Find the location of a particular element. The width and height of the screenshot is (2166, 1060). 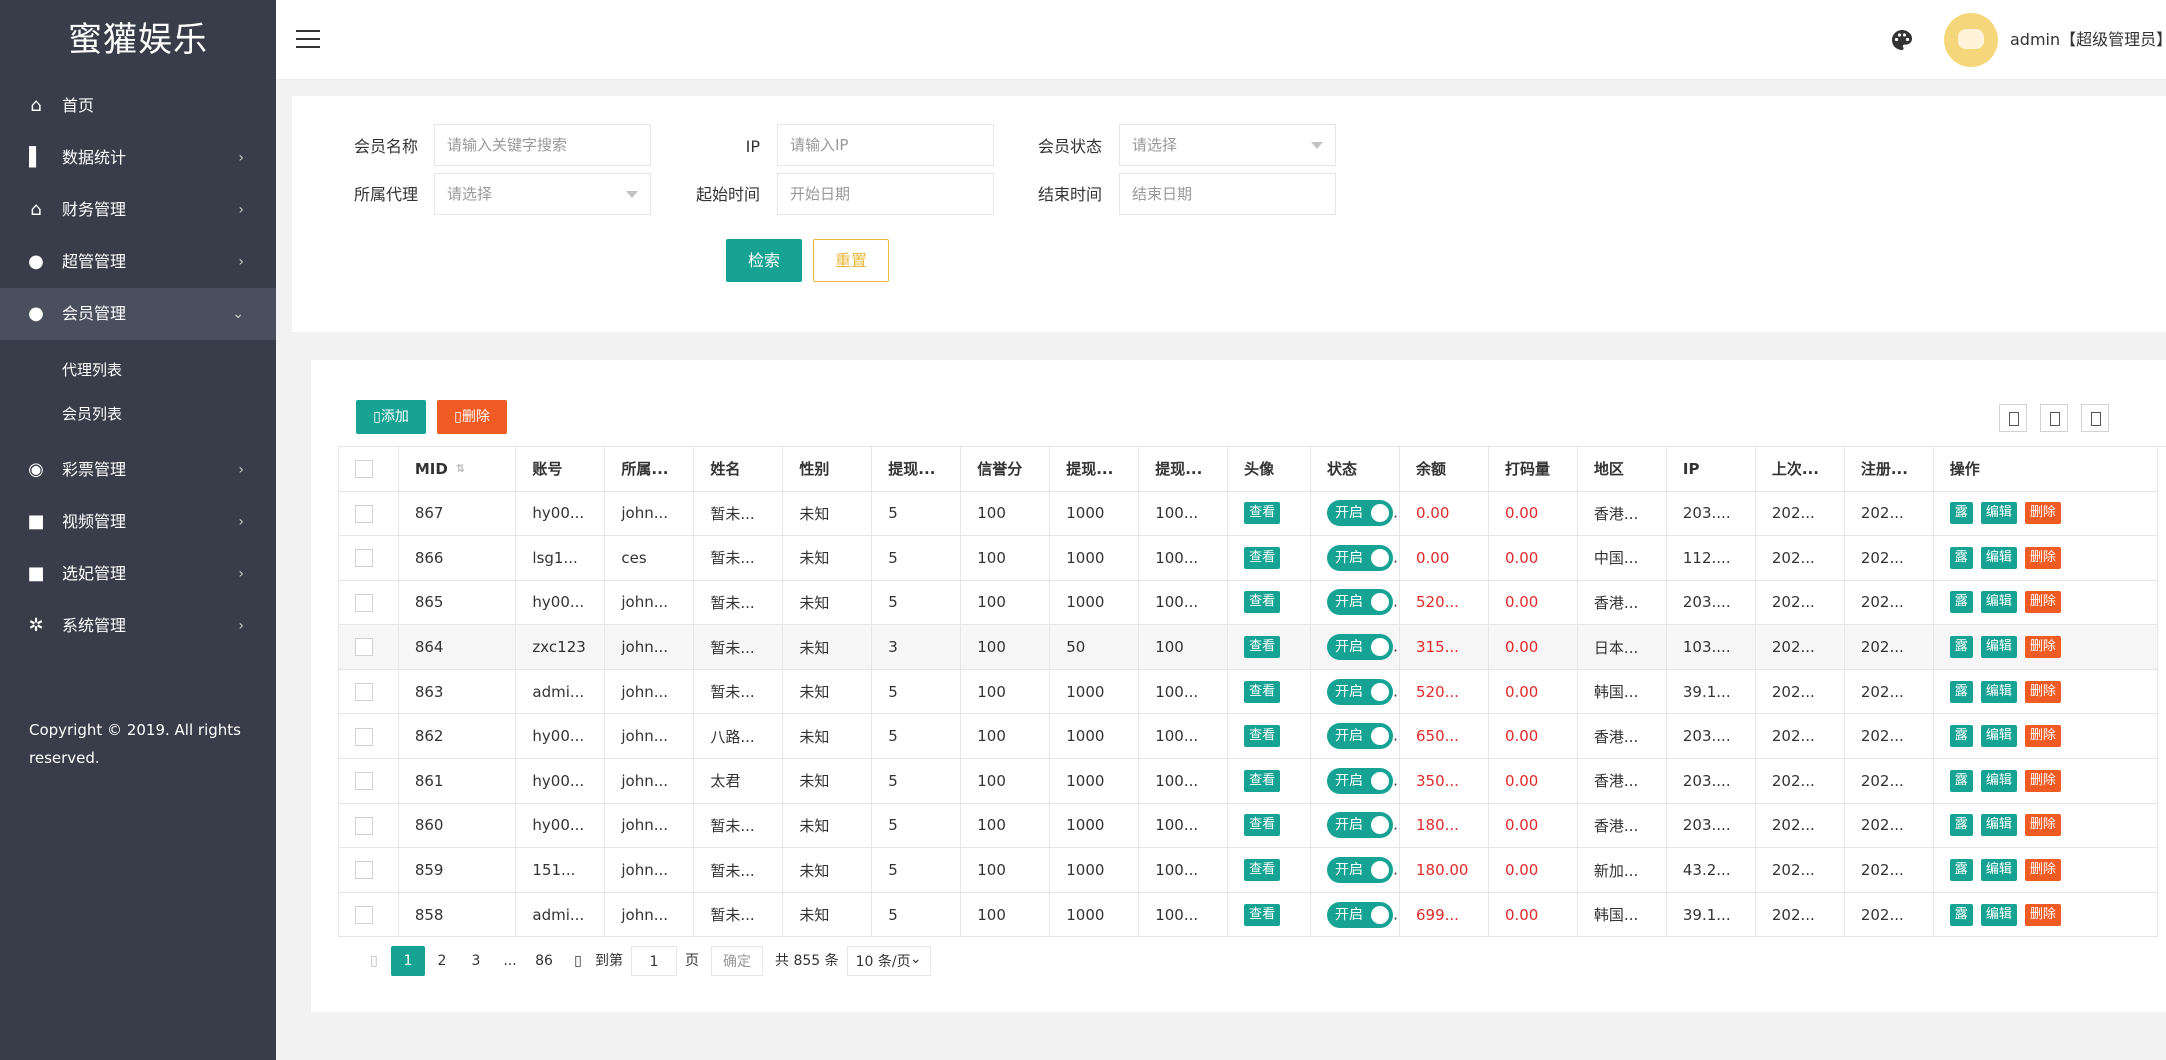

sidebar-item-more-0: ◉ 彩票管理 › is located at coordinates (138, 470).